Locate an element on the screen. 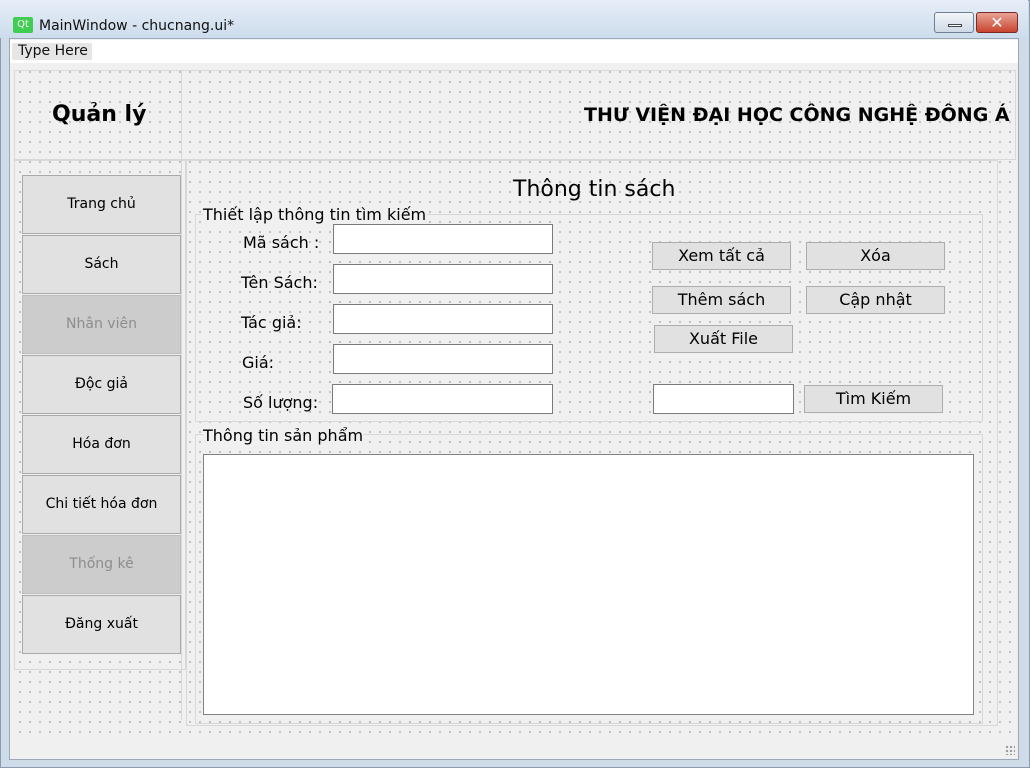 The width and height of the screenshot is (1030, 768). minimize-button is located at coordinates (954, 22).